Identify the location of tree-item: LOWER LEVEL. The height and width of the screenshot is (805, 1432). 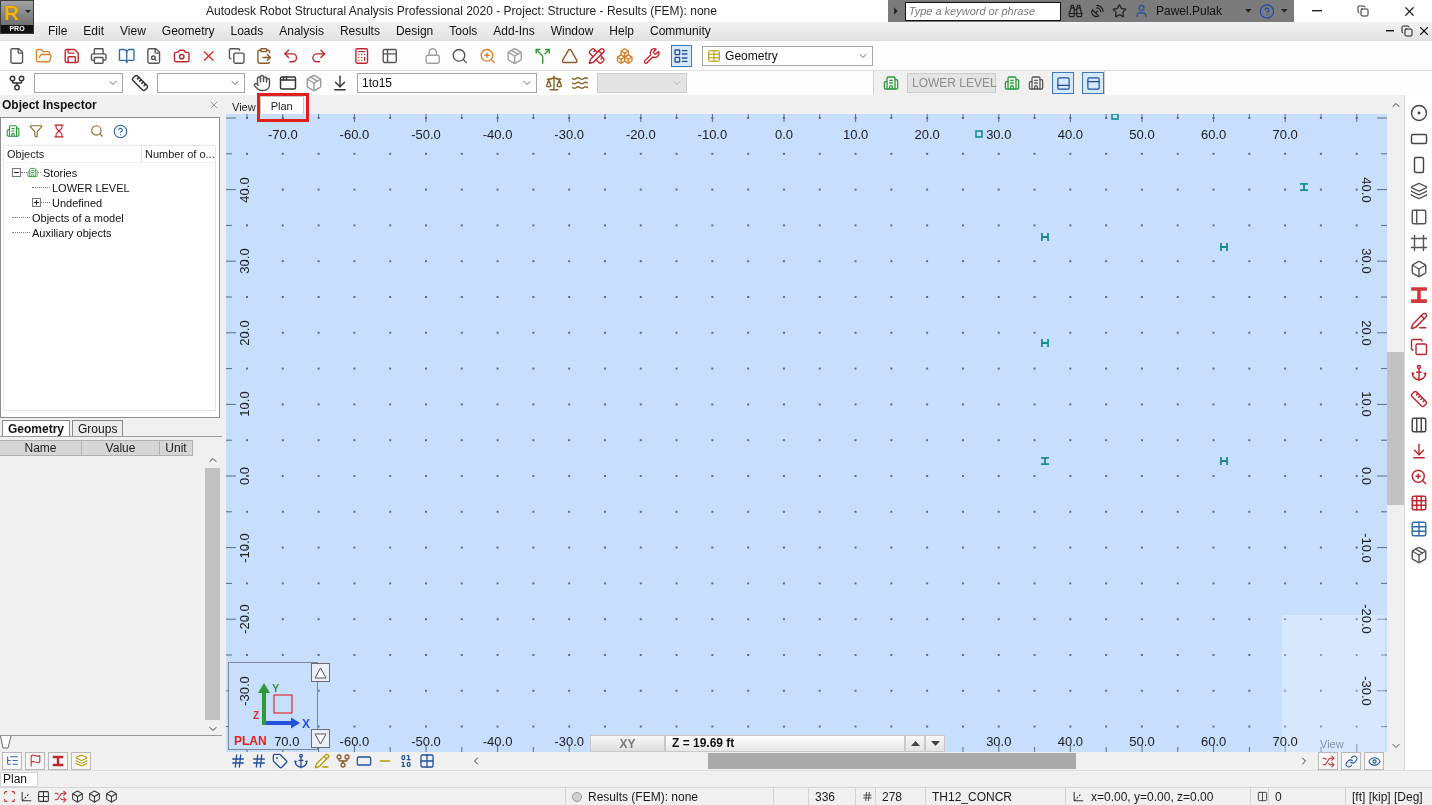
(90, 187).